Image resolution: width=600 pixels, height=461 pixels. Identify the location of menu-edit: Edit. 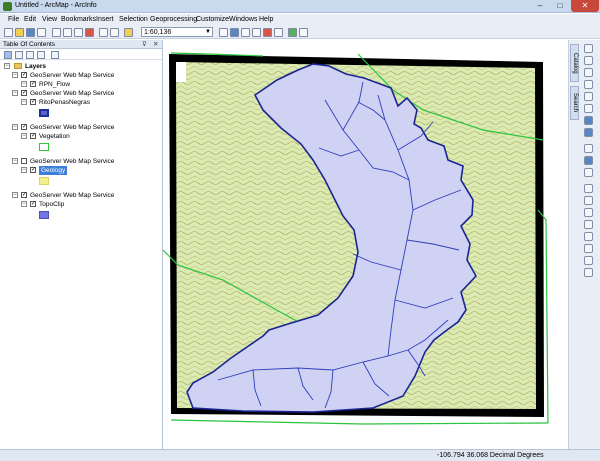
(30, 19).